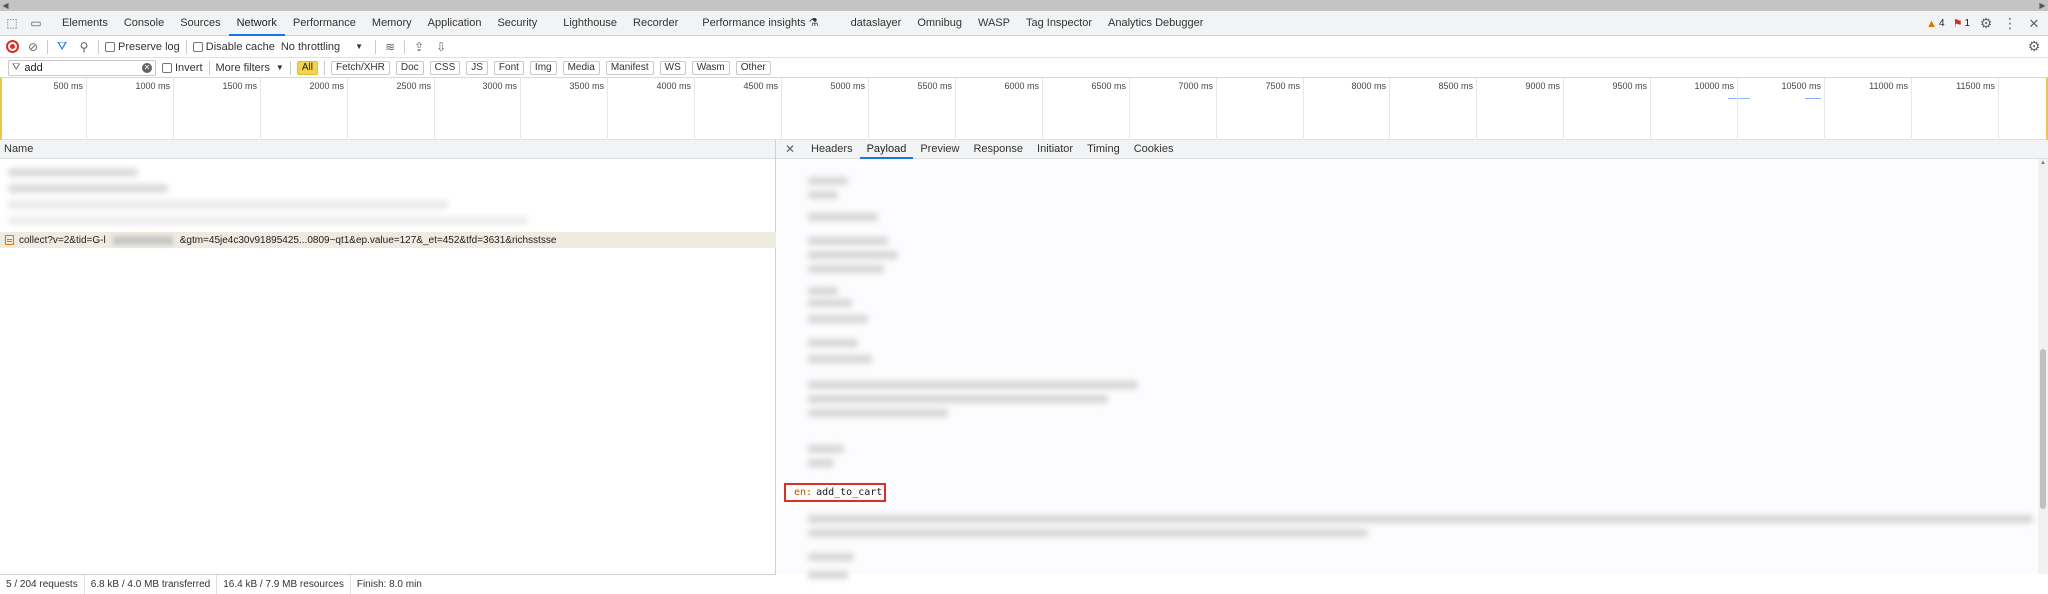 Image resolution: width=2048 pixels, height=594 pixels. I want to click on filter-type-other: Other, so click(753, 67).